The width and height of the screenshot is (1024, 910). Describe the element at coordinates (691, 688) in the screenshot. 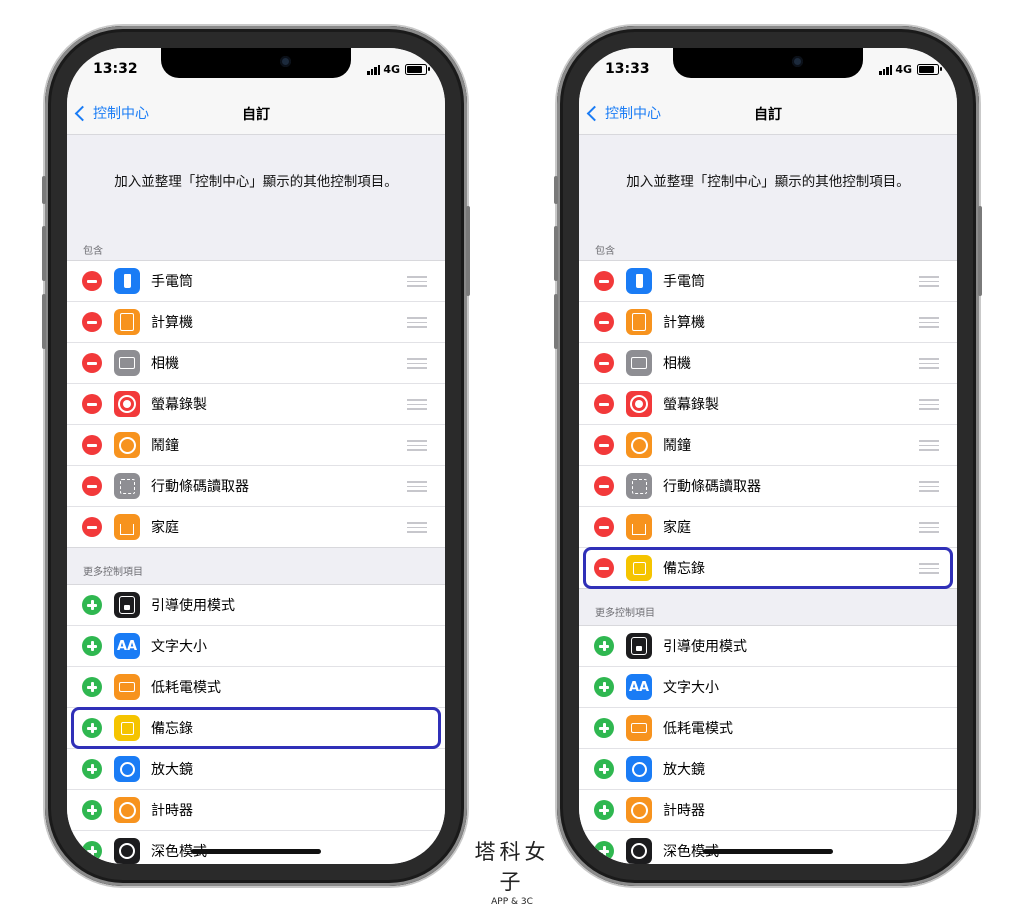

I see `control-label: 文字大小` at that location.